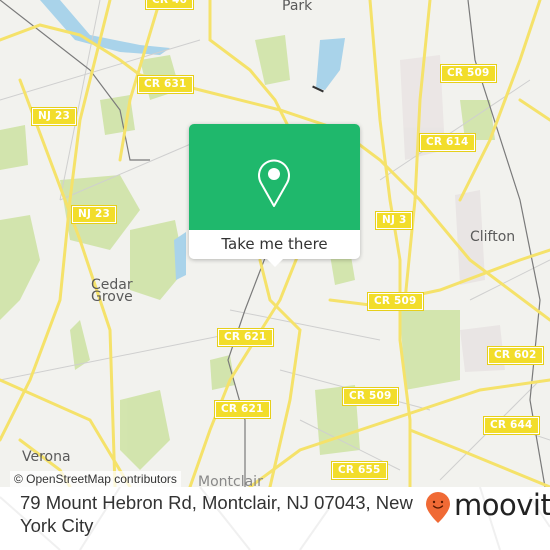 The height and width of the screenshot is (550, 550). What do you see at coordinates (515, 355) in the screenshot?
I see `road-shield-cr602: CR 602` at bounding box center [515, 355].